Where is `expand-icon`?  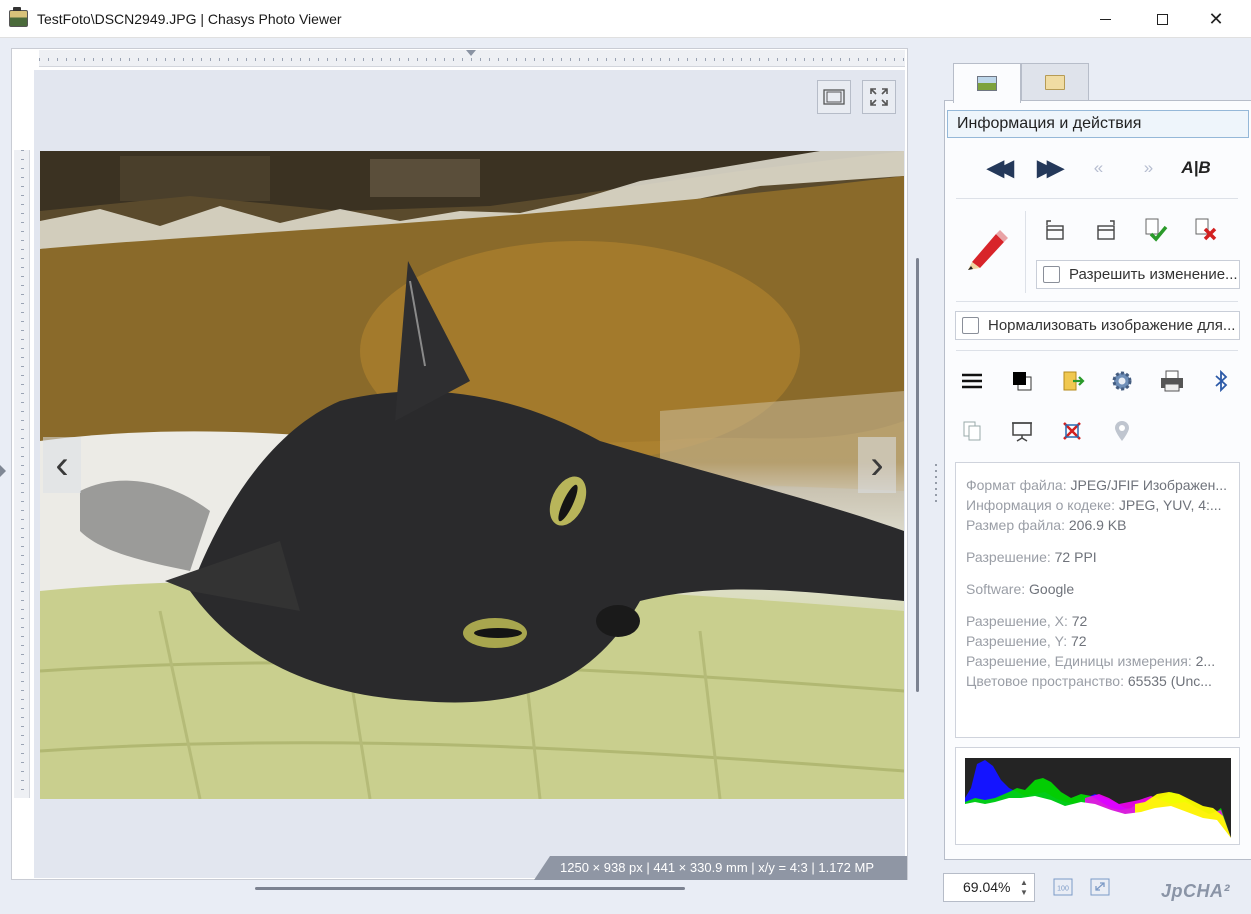
expand-icon is located at coordinates (879, 97).